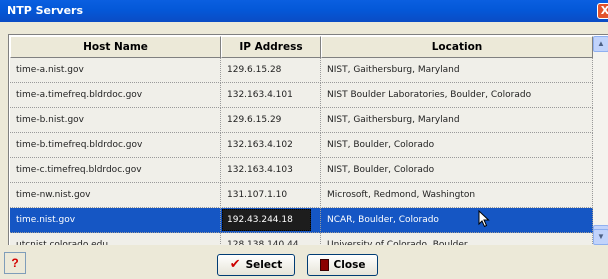 This screenshot has width=608, height=279. What do you see at coordinates (115, 195) in the screenshot?
I see `cell-host: time-nw.nist.gov` at bounding box center [115, 195].